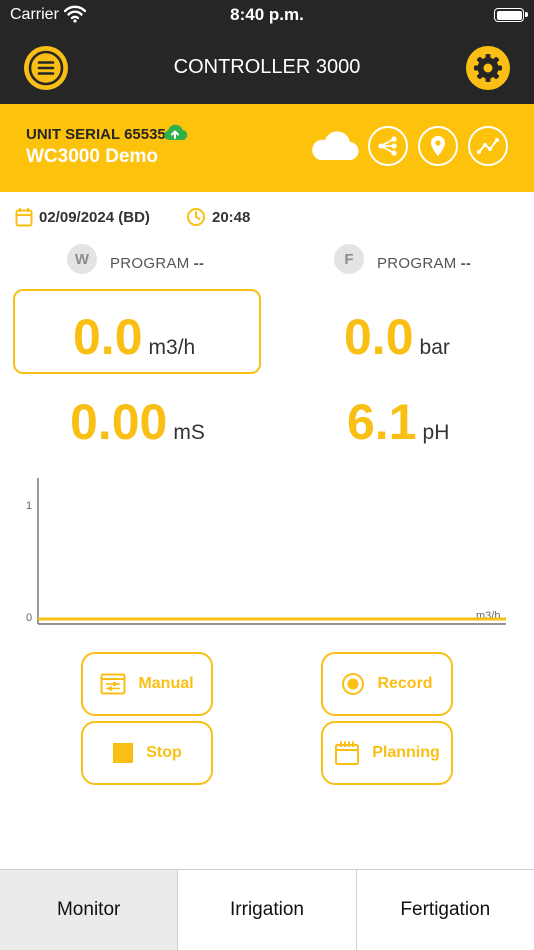 The height and width of the screenshot is (950, 534). What do you see at coordinates (231, 217) in the screenshot?
I see `time-text: 20:48` at bounding box center [231, 217].